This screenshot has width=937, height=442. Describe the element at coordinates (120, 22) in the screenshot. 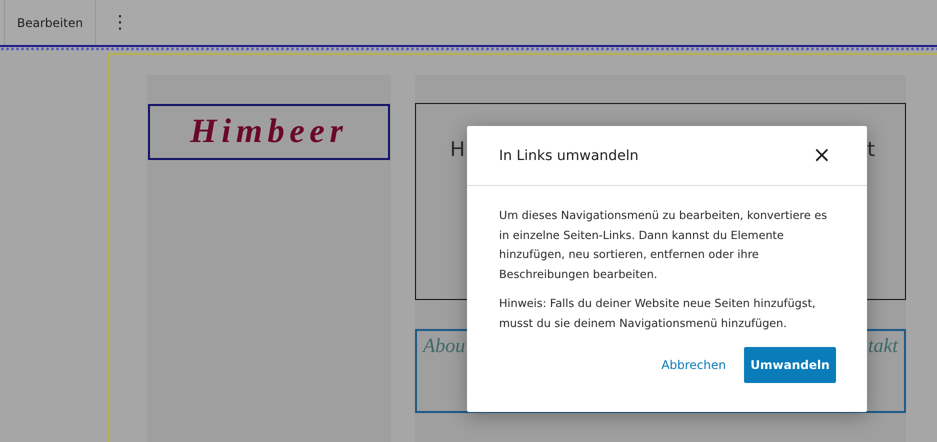

I see `more-options-button: ⋮` at that location.